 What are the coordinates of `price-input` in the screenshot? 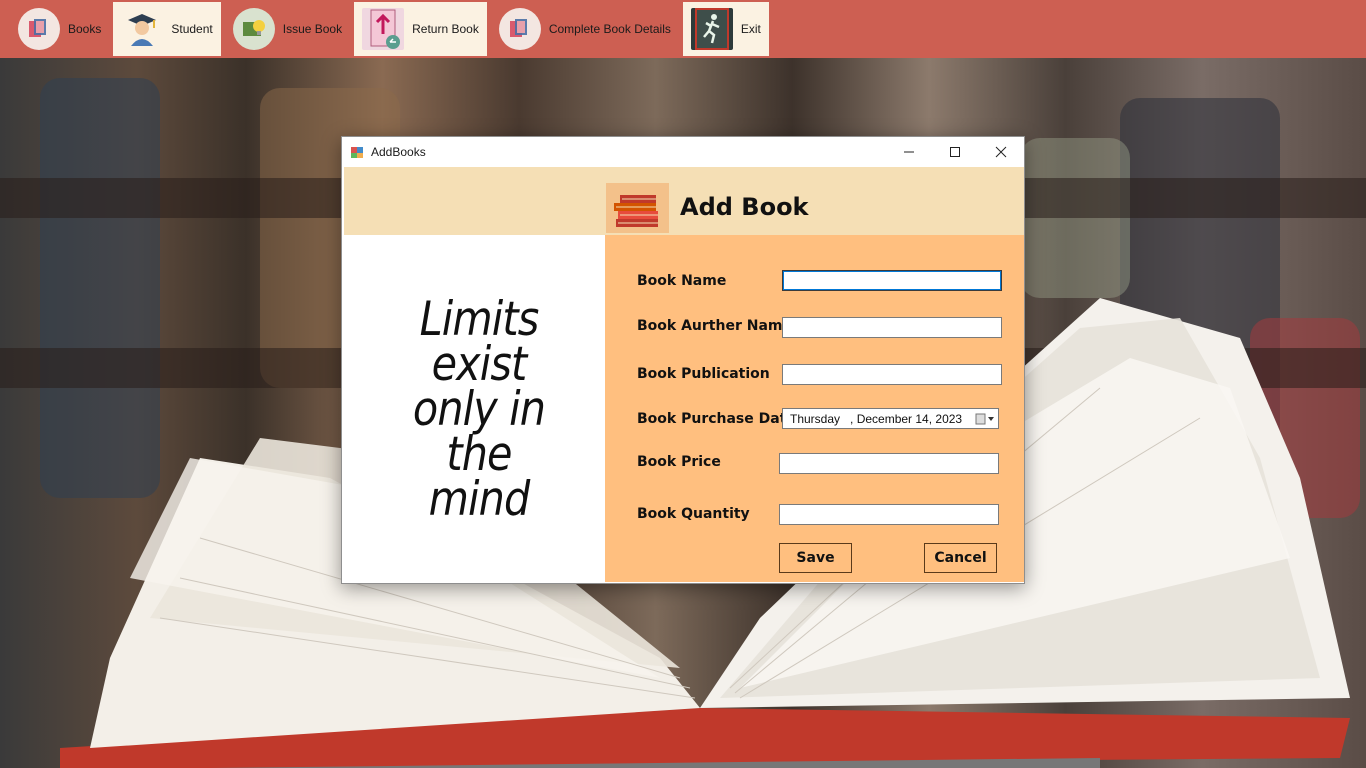 It's located at (889, 463).